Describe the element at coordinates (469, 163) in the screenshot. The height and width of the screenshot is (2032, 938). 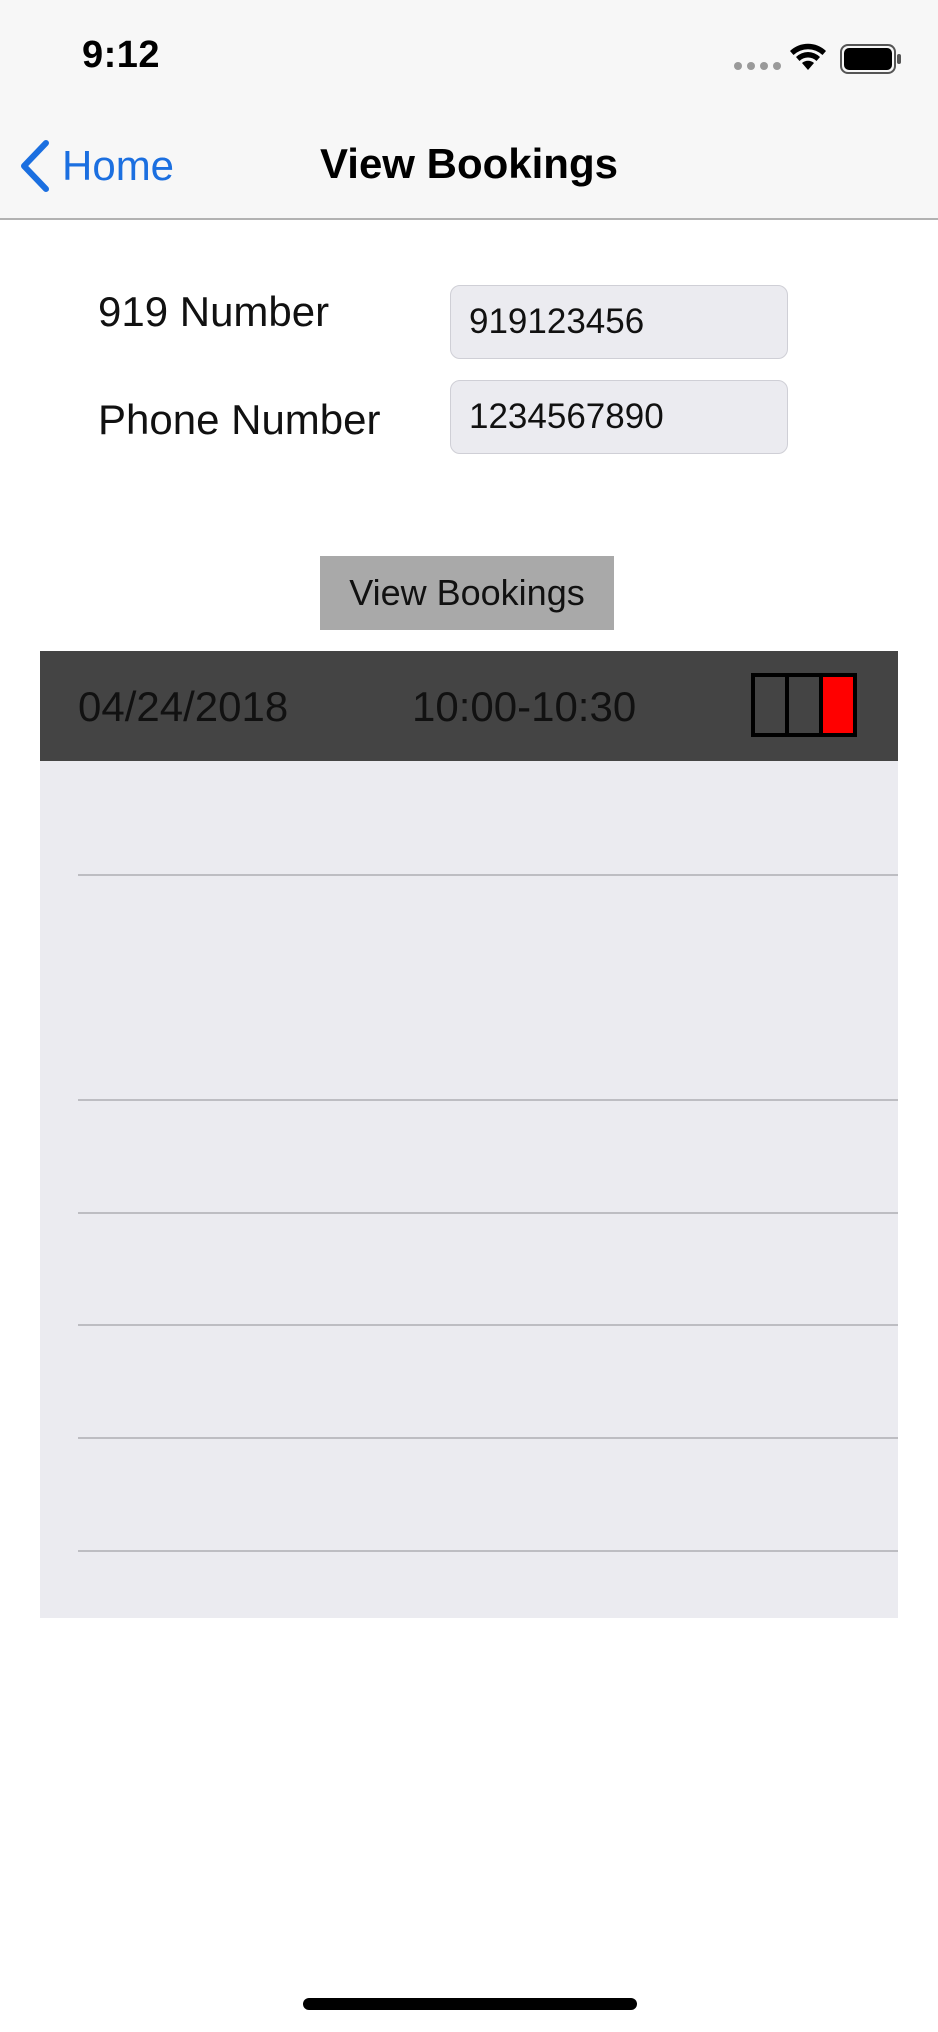
I see `page-title: View Bookings` at that location.